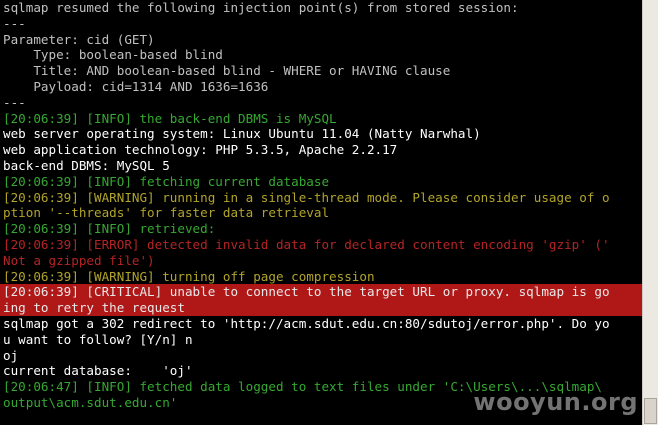 This screenshot has height=425, width=658. What do you see at coordinates (113, 55) in the screenshot?
I see `terminal-line-4: Type: boolean-based blind` at bounding box center [113, 55].